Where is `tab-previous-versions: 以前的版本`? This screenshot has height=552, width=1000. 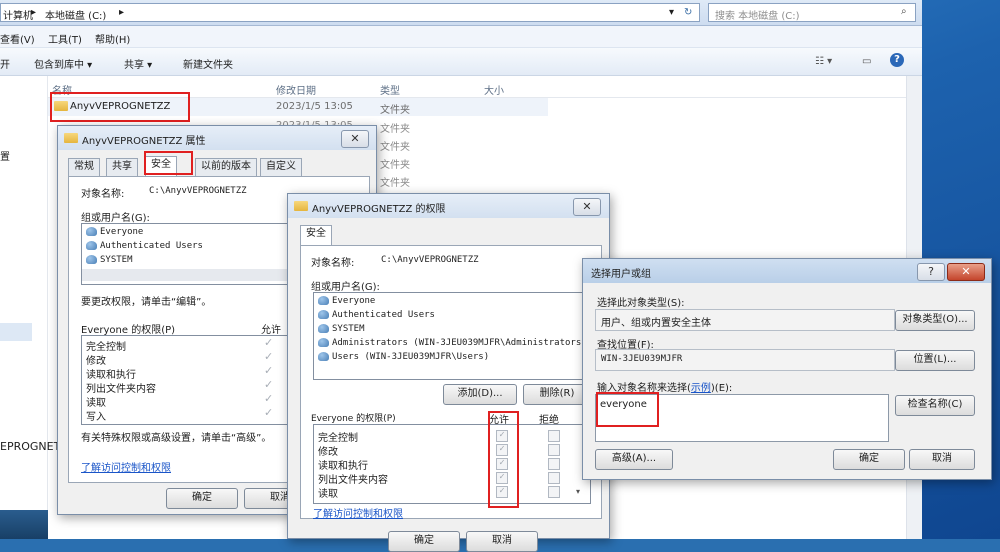 tab-previous-versions: 以前的版本 is located at coordinates (226, 167).